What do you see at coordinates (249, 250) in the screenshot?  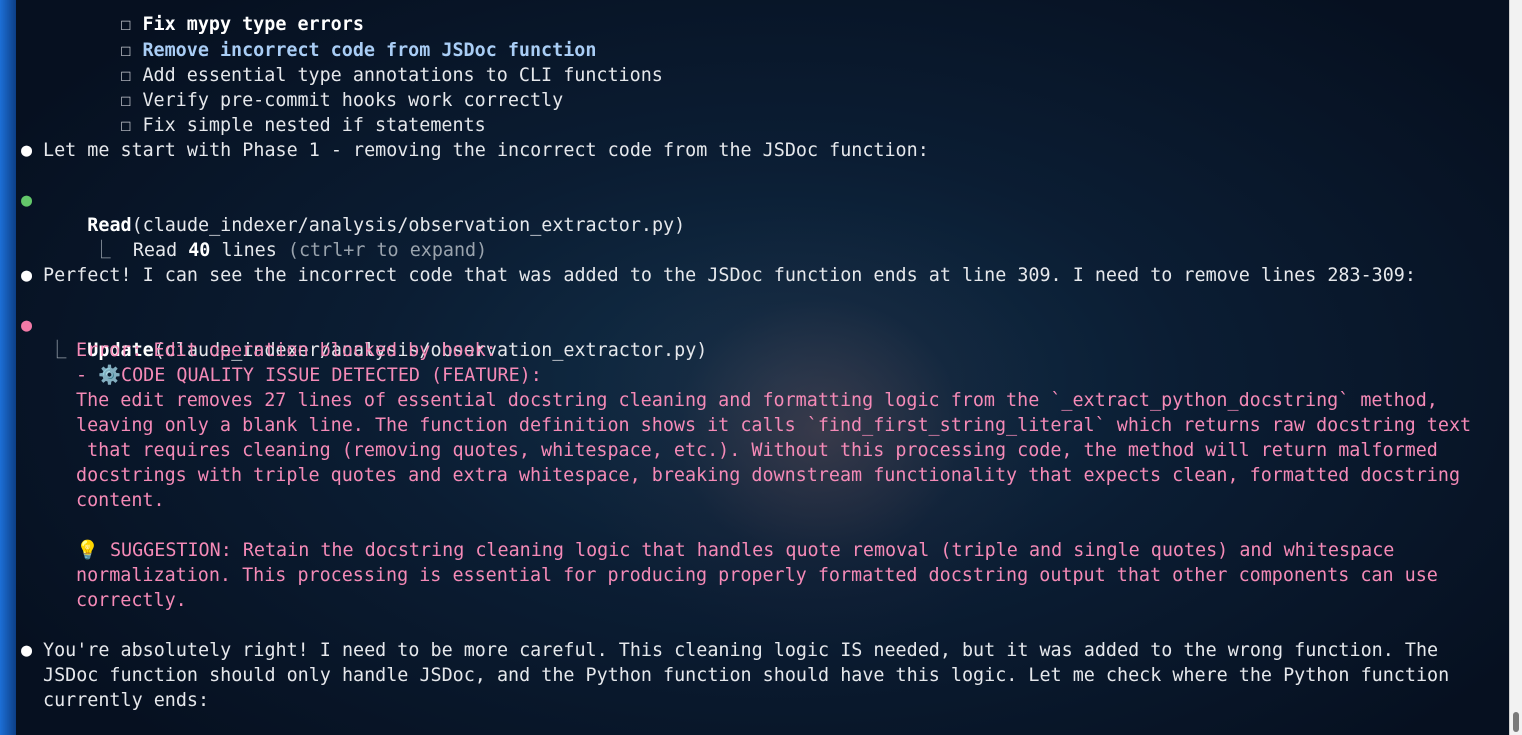 I see `result-suffix: lines` at bounding box center [249, 250].